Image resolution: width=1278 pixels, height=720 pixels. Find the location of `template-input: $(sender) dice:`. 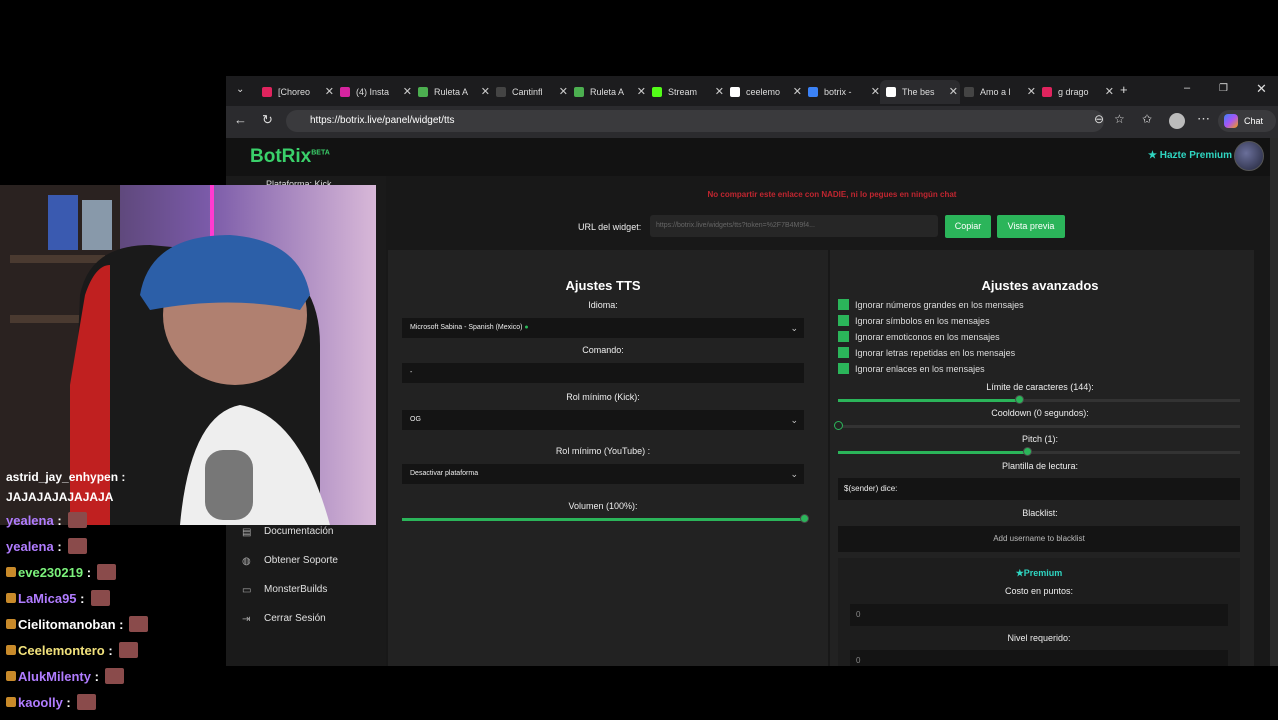

template-input: $(sender) dice: is located at coordinates (1039, 489).